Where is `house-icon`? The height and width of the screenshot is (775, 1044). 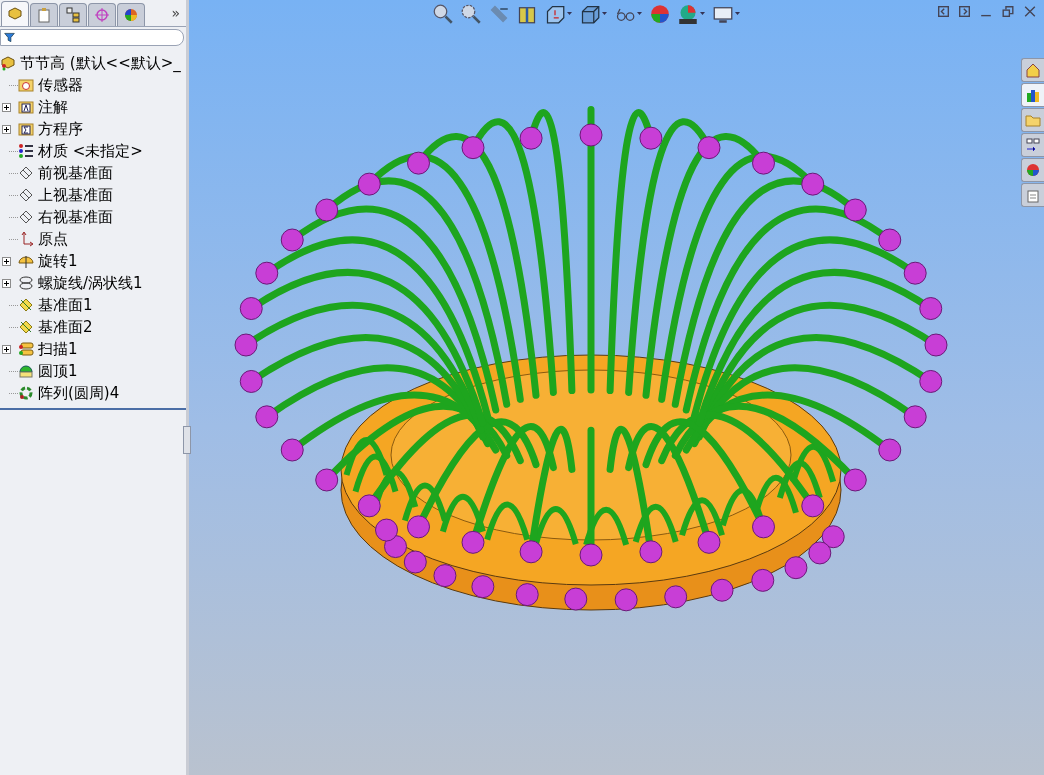 house-icon is located at coordinates (1033, 70).